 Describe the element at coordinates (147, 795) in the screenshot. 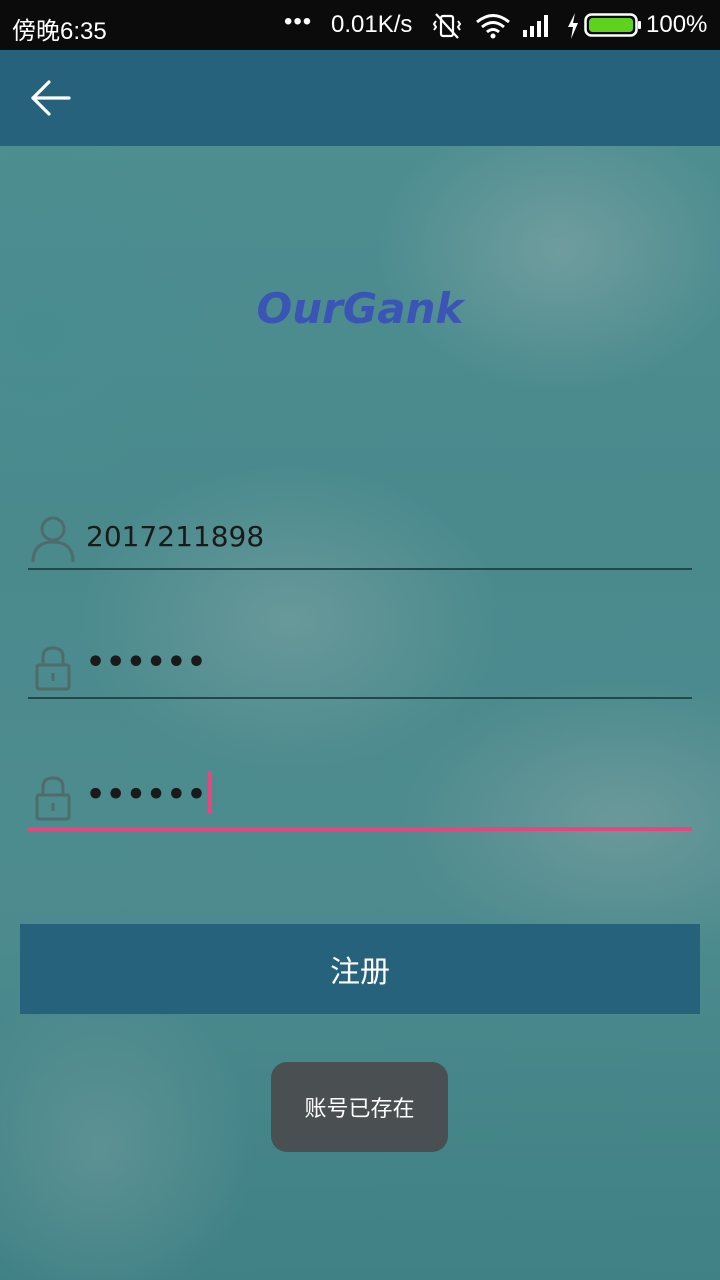

I see `confirm-password-value: ••••••` at that location.